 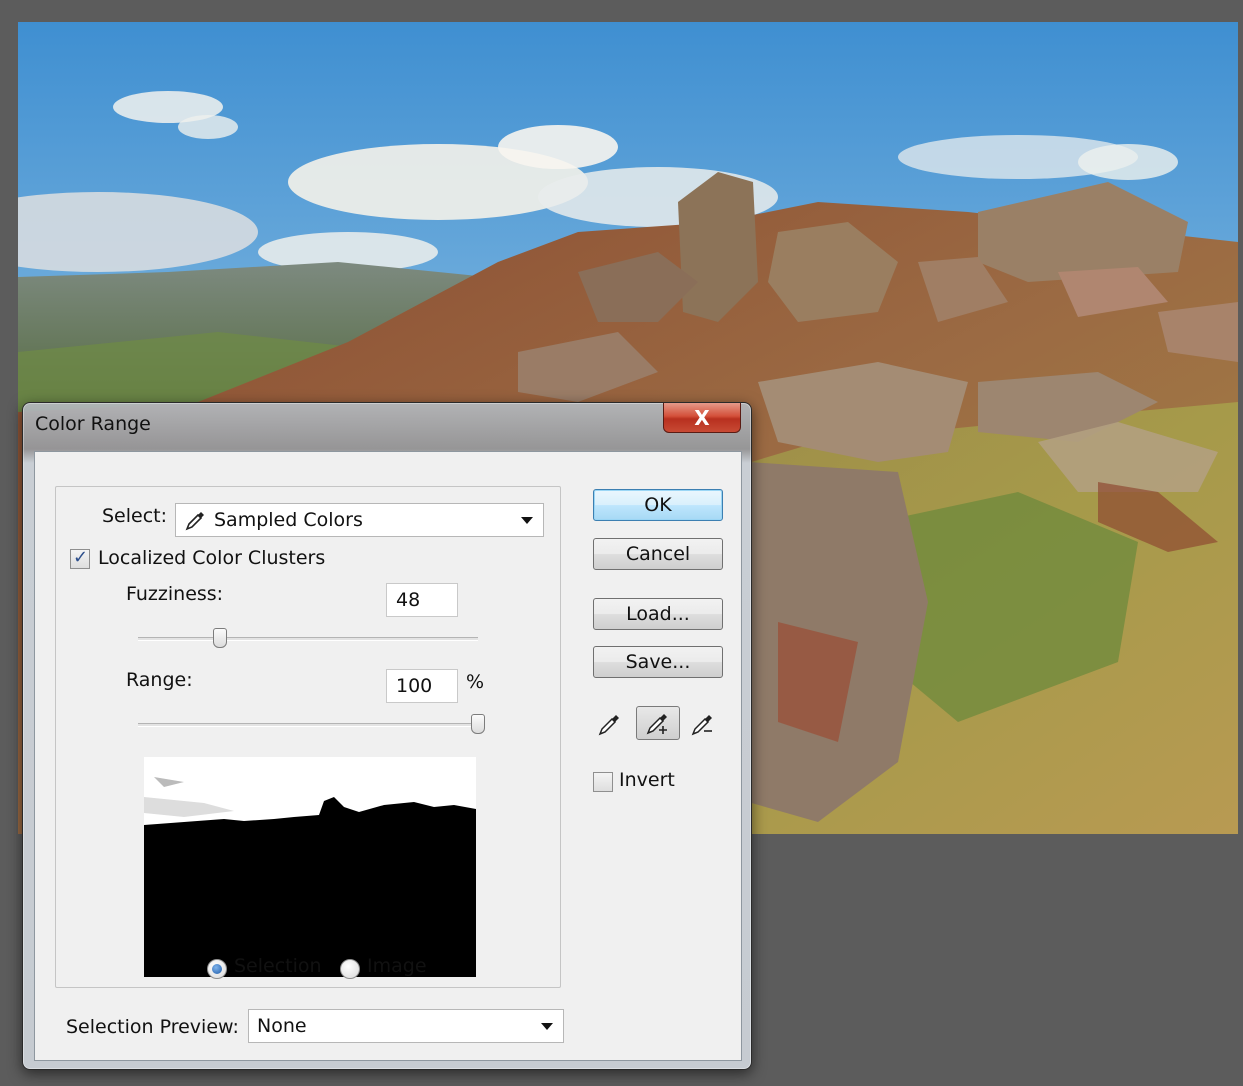 What do you see at coordinates (703, 724) in the screenshot?
I see `eyedropper-minus-icon` at bounding box center [703, 724].